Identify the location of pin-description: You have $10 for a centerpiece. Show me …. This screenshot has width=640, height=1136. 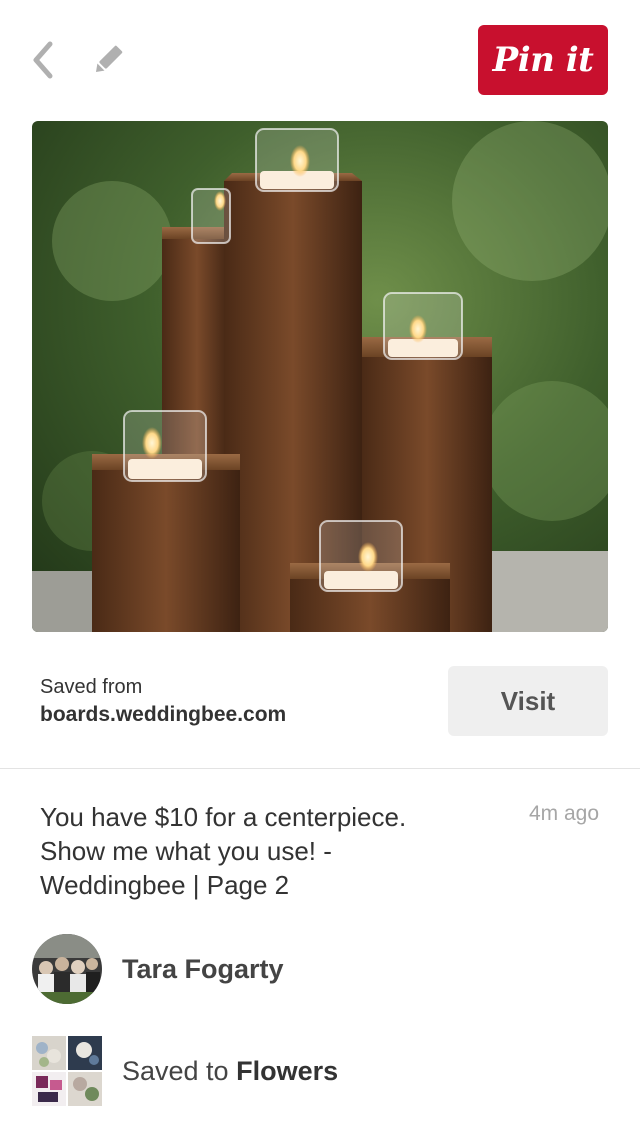
(223, 851).